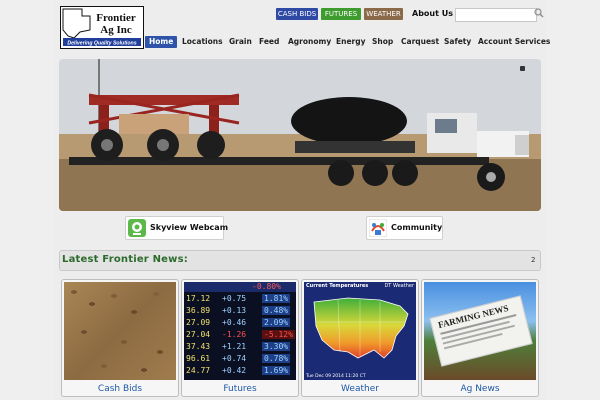  Describe the element at coordinates (278, 334) in the screenshot. I see `ticker-cell: -5.12%` at that location.